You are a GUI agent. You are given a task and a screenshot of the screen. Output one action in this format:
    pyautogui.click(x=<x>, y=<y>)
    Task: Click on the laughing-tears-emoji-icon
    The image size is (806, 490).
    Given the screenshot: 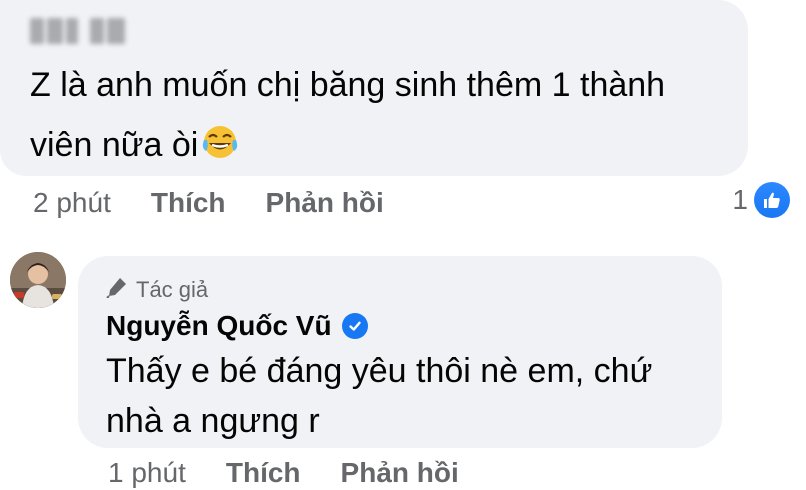 What is the action you would take?
    pyautogui.click(x=220, y=149)
    